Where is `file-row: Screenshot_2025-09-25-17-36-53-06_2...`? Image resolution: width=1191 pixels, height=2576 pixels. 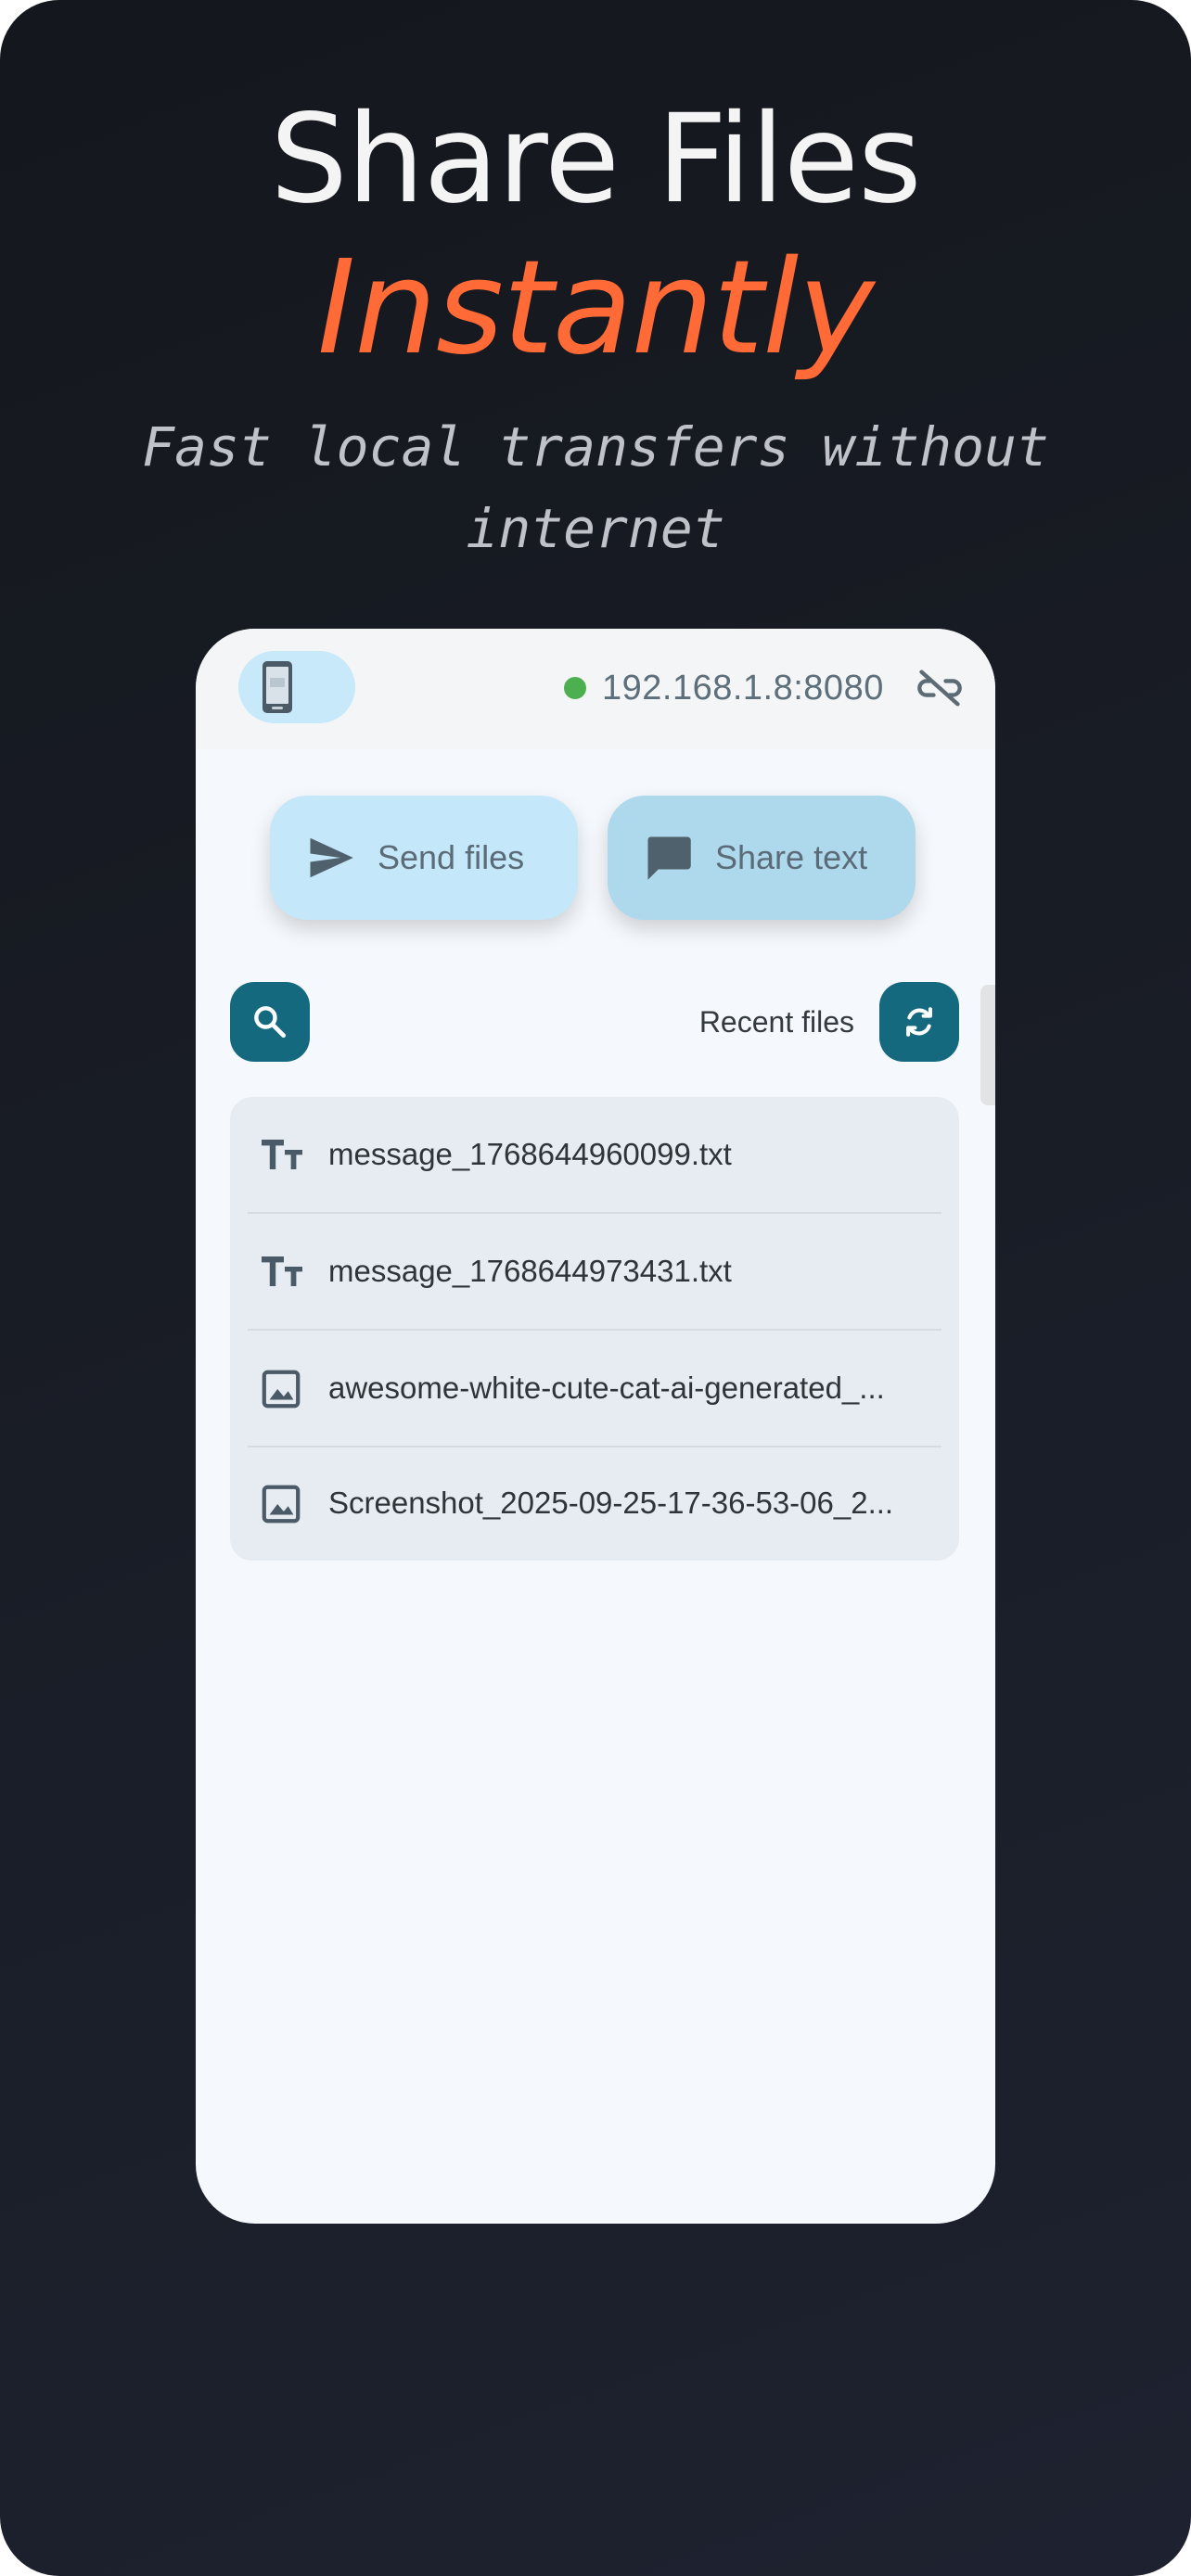
file-row: Screenshot_2025-09-25-17-36-53-06_2... is located at coordinates (594, 1504).